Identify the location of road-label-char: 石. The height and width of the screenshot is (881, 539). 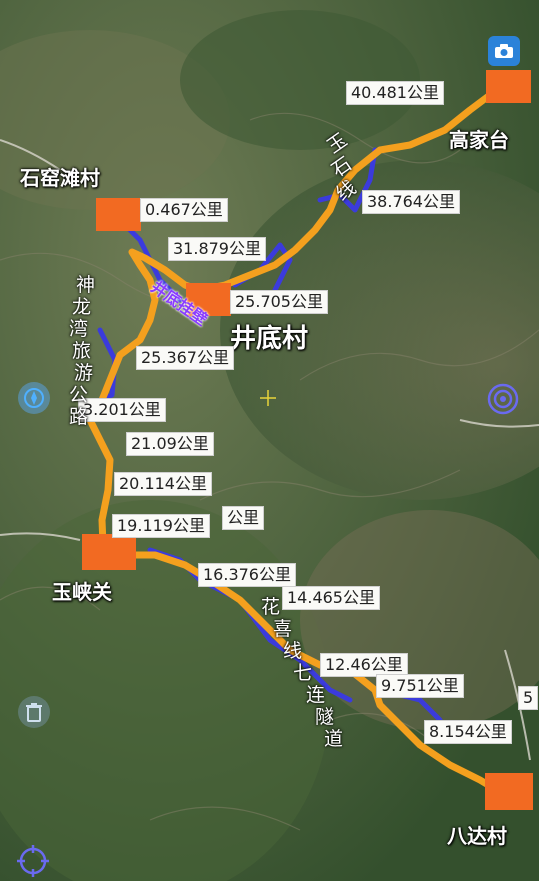
(341, 167).